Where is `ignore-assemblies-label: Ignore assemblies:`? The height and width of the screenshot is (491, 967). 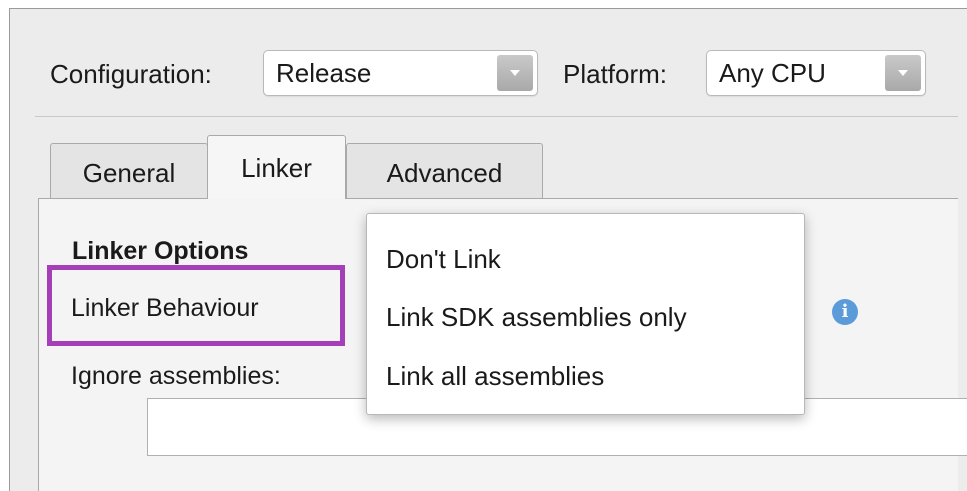
ignore-assemblies-label: Ignore assemblies: is located at coordinates (176, 376).